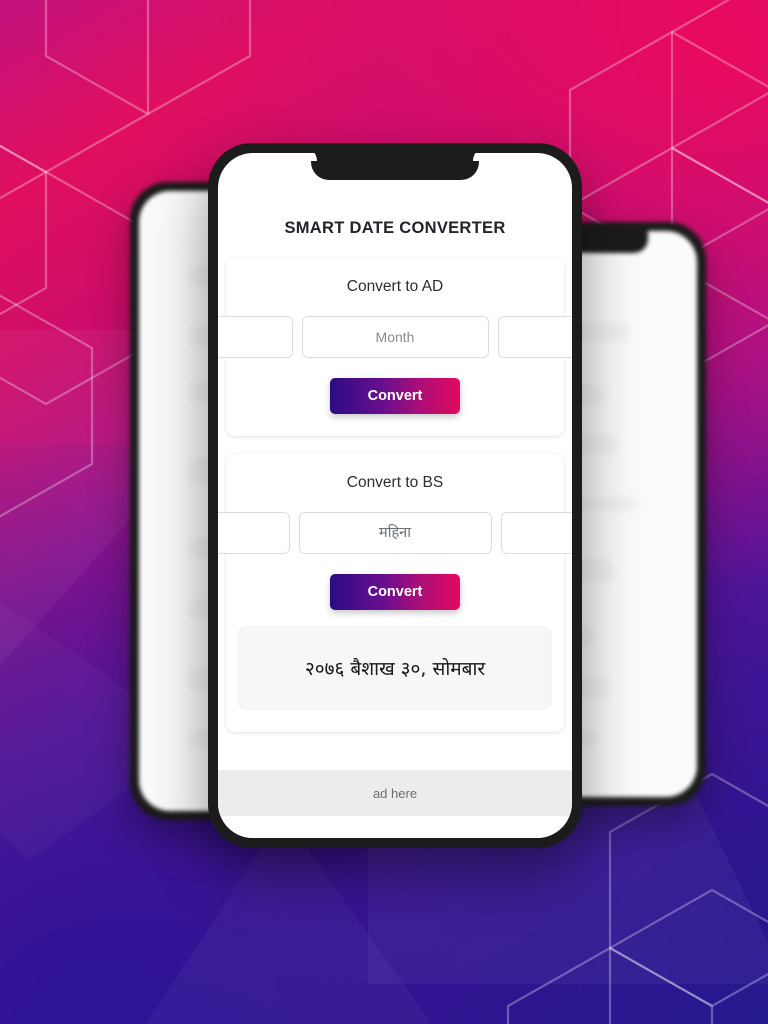 This screenshot has width=768, height=1024. What do you see at coordinates (395, 793) in the screenshot?
I see `ad-banner: ad here` at bounding box center [395, 793].